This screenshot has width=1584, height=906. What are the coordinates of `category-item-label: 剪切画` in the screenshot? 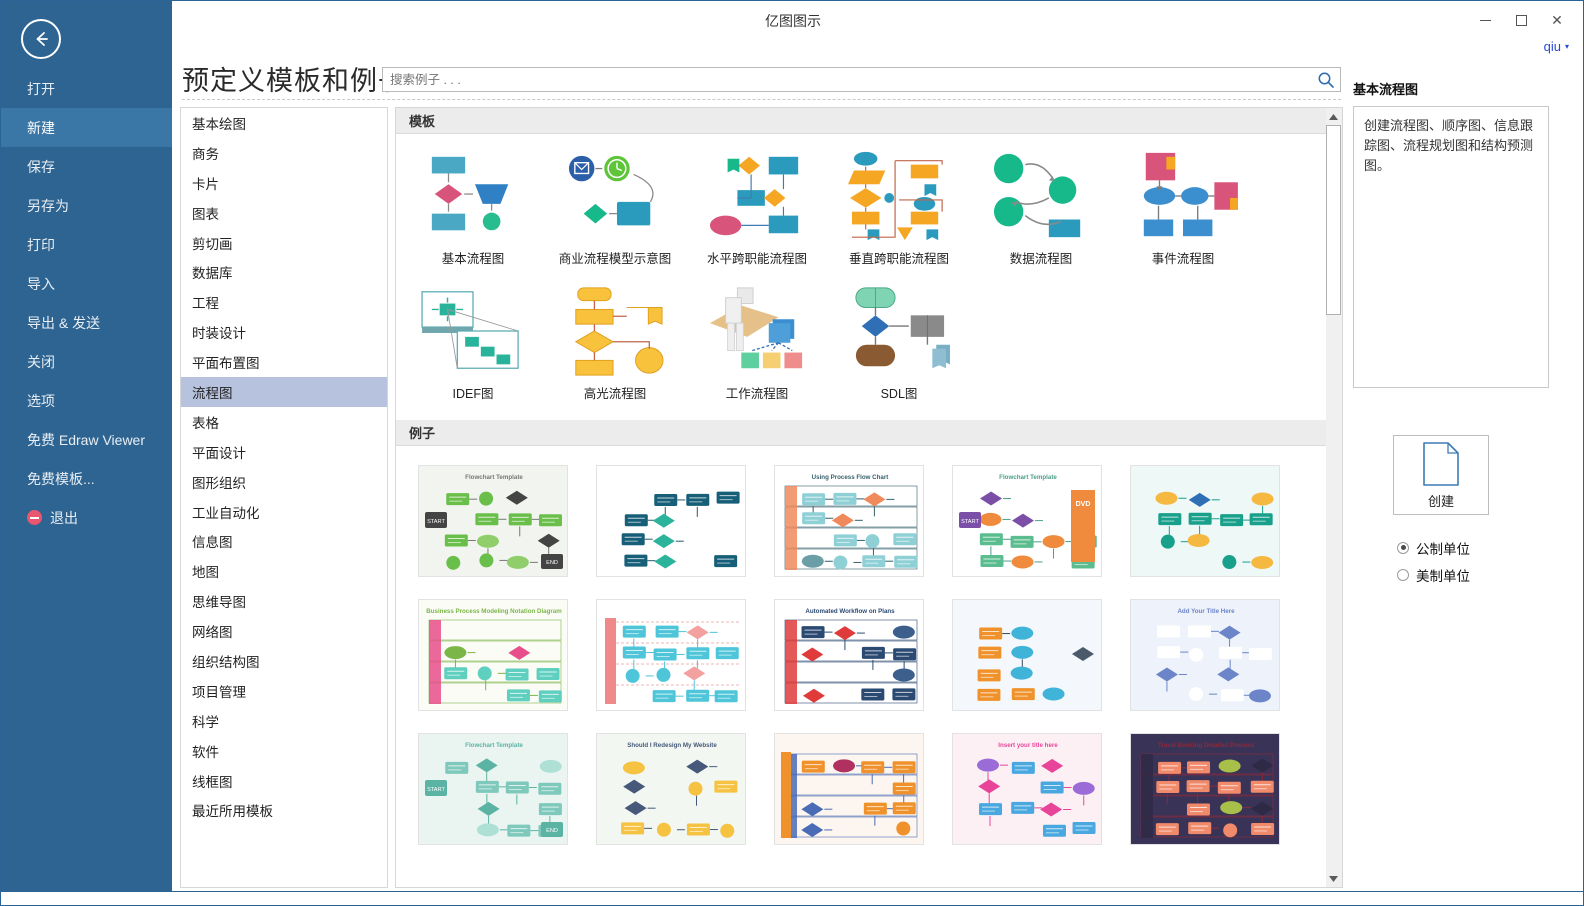 It's located at (212, 244).